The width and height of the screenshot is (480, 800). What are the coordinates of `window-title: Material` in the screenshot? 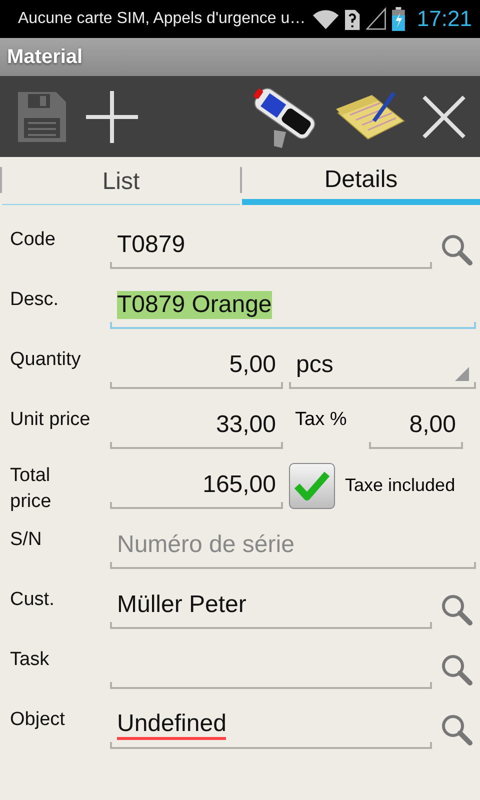 It's located at (45, 57).